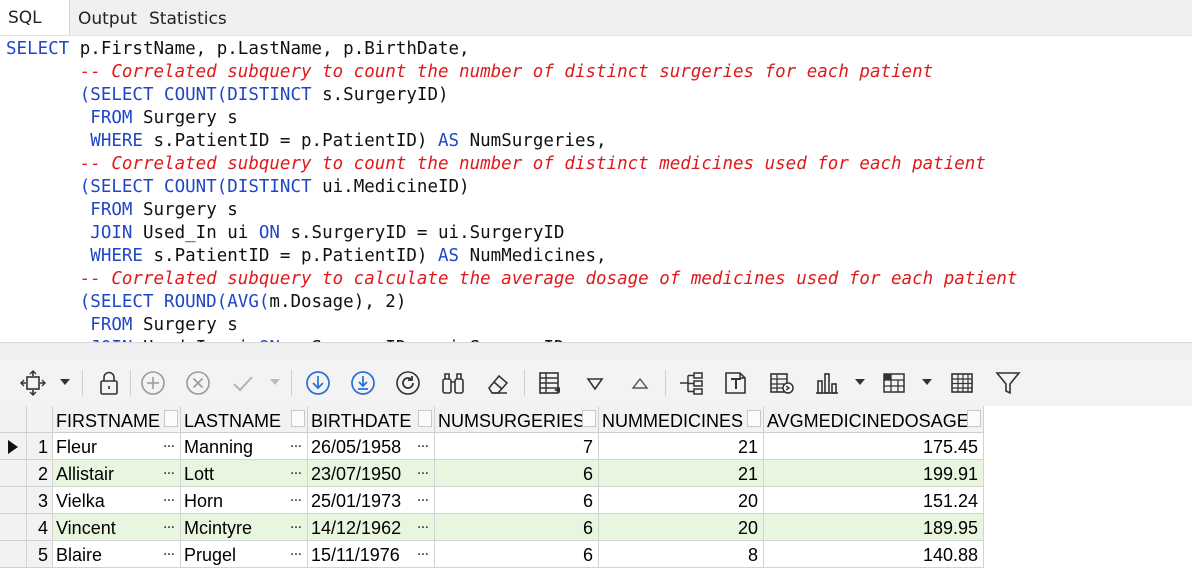 The image size is (1192, 573). What do you see at coordinates (874, 554) in the screenshot?
I see `cell-avgmedicinedosage: 140.88` at bounding box center [874, 554].